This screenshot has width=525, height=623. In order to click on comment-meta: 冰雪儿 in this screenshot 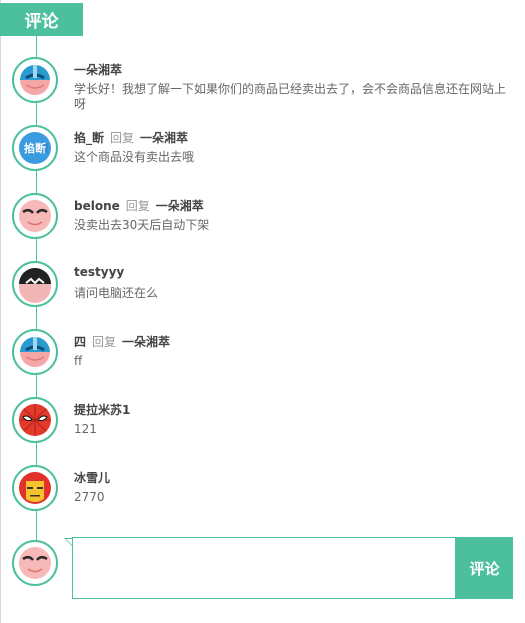, I will do `click(92, 477)`.